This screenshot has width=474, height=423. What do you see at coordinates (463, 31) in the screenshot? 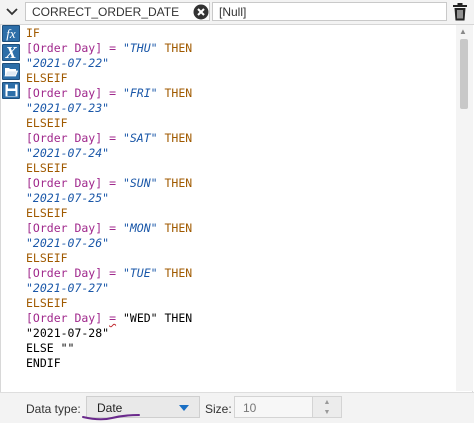
I see `scroll-up-icon: ▲` at bounding box center [463, 31].